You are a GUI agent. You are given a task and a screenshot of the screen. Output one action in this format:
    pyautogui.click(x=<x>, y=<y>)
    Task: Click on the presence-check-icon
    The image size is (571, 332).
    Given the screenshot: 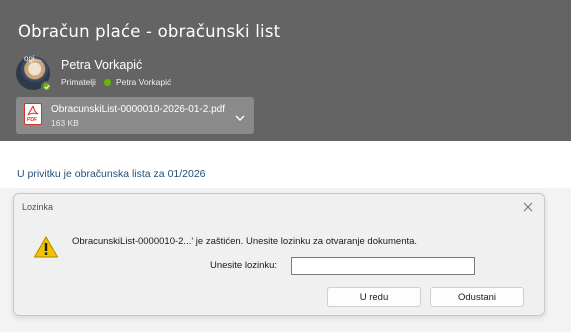 What is the action you would take?
    pyautogui.click(x=46, y=86)
    